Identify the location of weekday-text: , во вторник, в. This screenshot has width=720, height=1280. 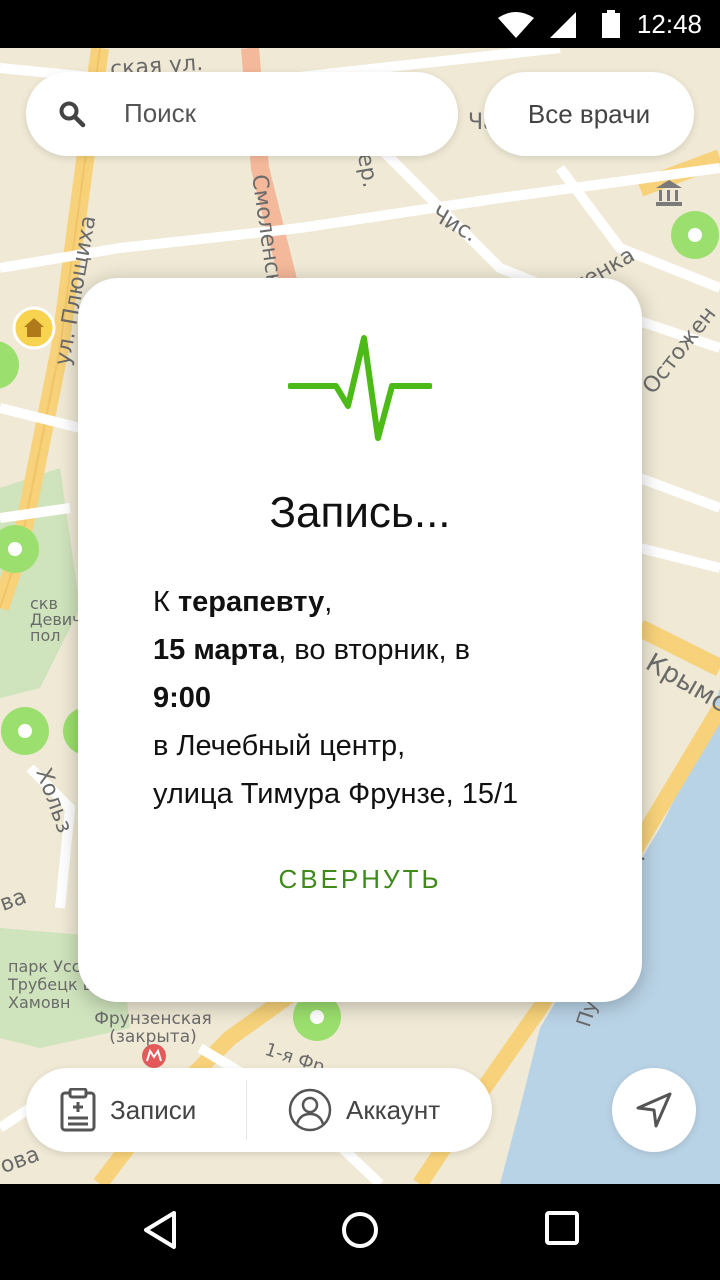
(374, 650).